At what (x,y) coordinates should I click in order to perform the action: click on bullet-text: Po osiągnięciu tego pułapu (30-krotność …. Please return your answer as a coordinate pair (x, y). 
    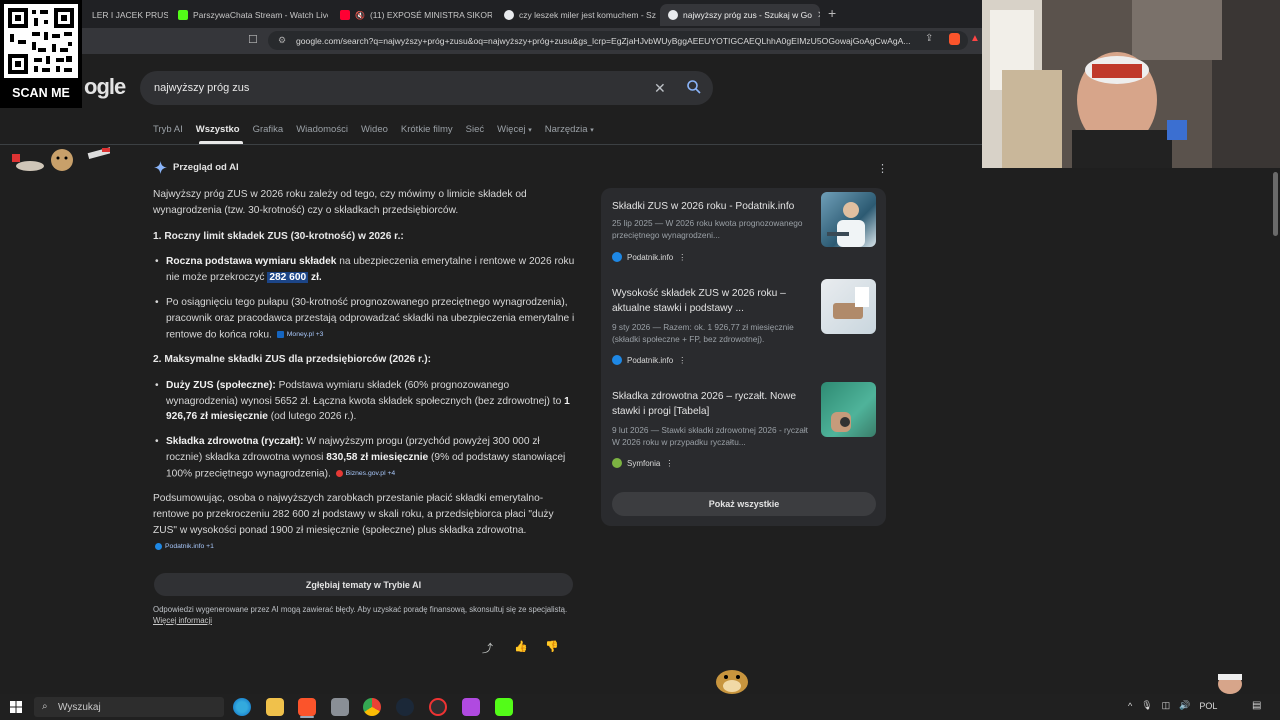
    Looking at the image, I should click on (370, 318).